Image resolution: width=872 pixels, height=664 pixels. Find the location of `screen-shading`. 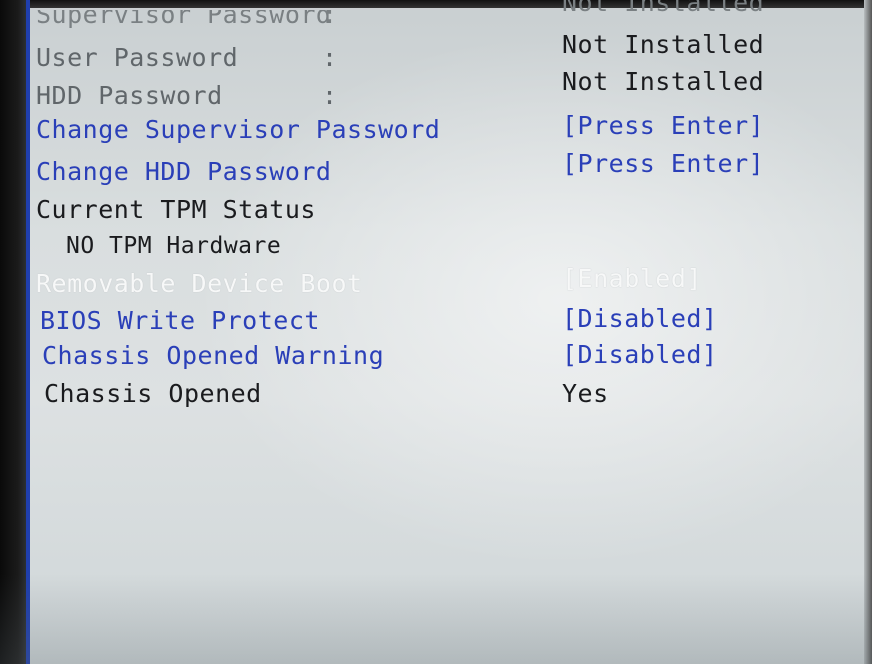

screen-shading is located at coordinates (436, 619).